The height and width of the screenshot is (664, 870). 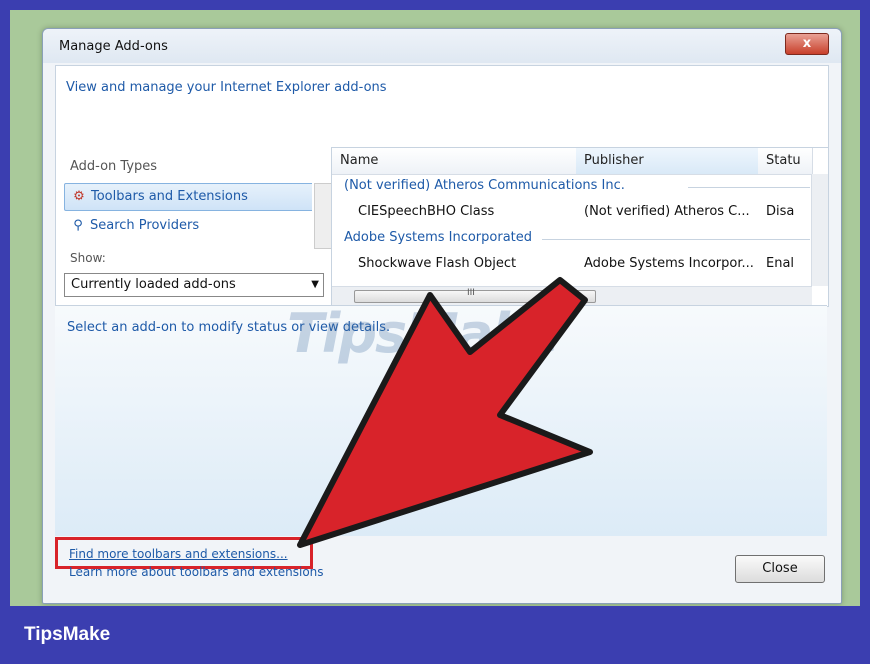 What do you see at coordinates (438, 237) in the screenshot?
I see `group-header-adobe: Adobe Systems Incorporated` at bounding box center [438, 237].